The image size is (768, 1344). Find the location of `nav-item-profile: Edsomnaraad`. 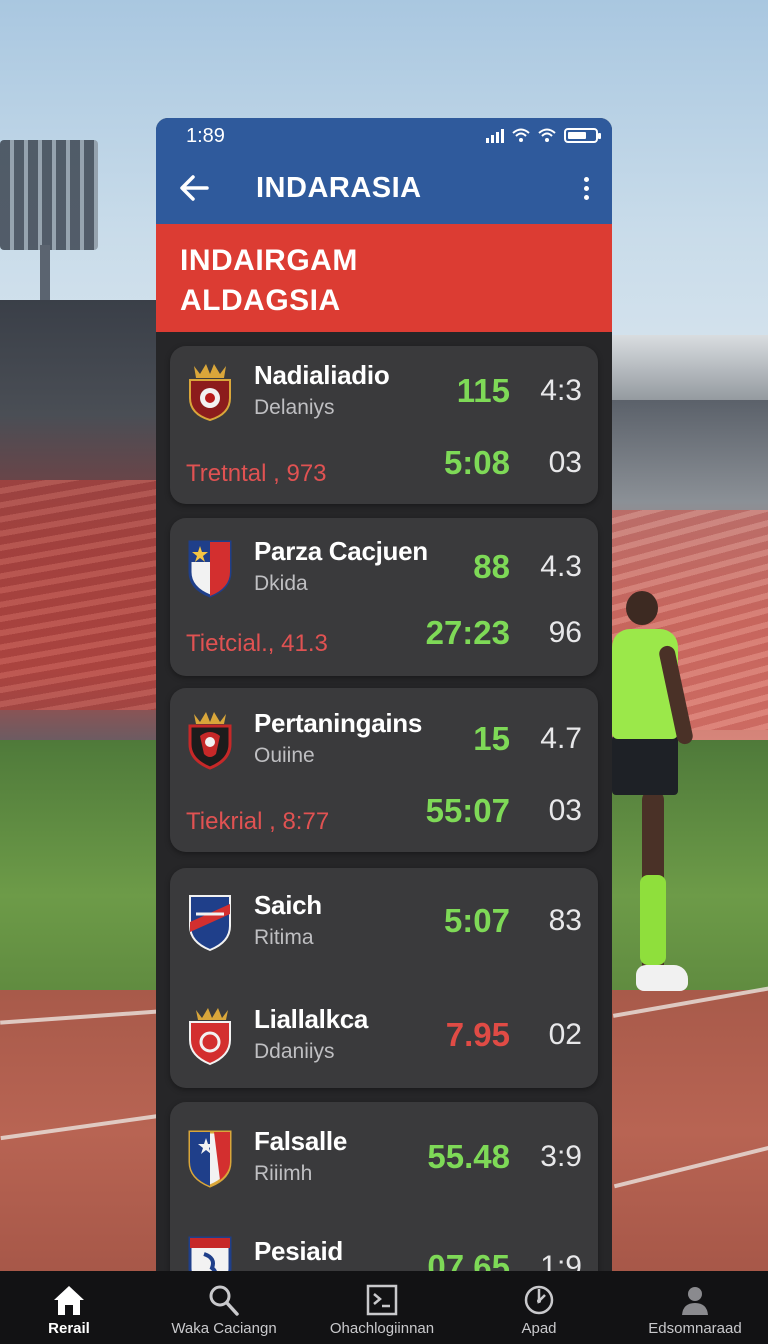

nav-item-profile: Edsomnaraad is located at coordinates (695, 1307).